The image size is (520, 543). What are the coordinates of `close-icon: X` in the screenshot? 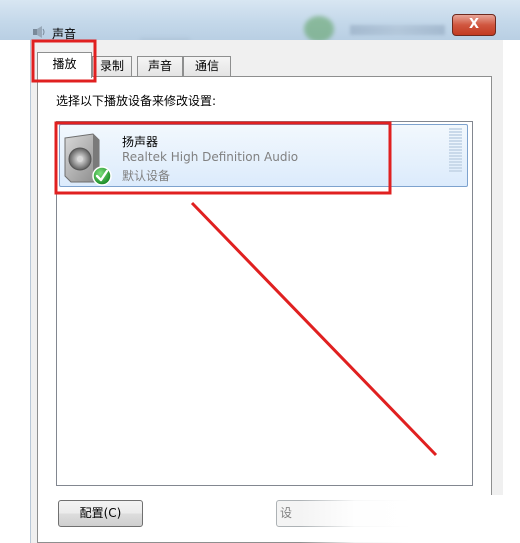 It's located at (474, 24).